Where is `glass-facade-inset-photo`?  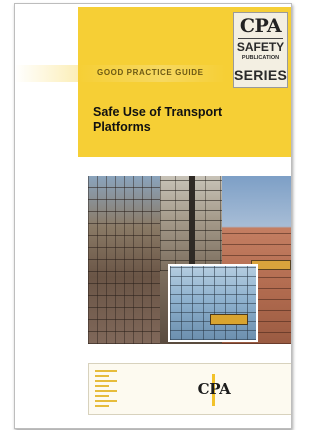
glass-facade-inset-photo is located at coordinates (213, 303).